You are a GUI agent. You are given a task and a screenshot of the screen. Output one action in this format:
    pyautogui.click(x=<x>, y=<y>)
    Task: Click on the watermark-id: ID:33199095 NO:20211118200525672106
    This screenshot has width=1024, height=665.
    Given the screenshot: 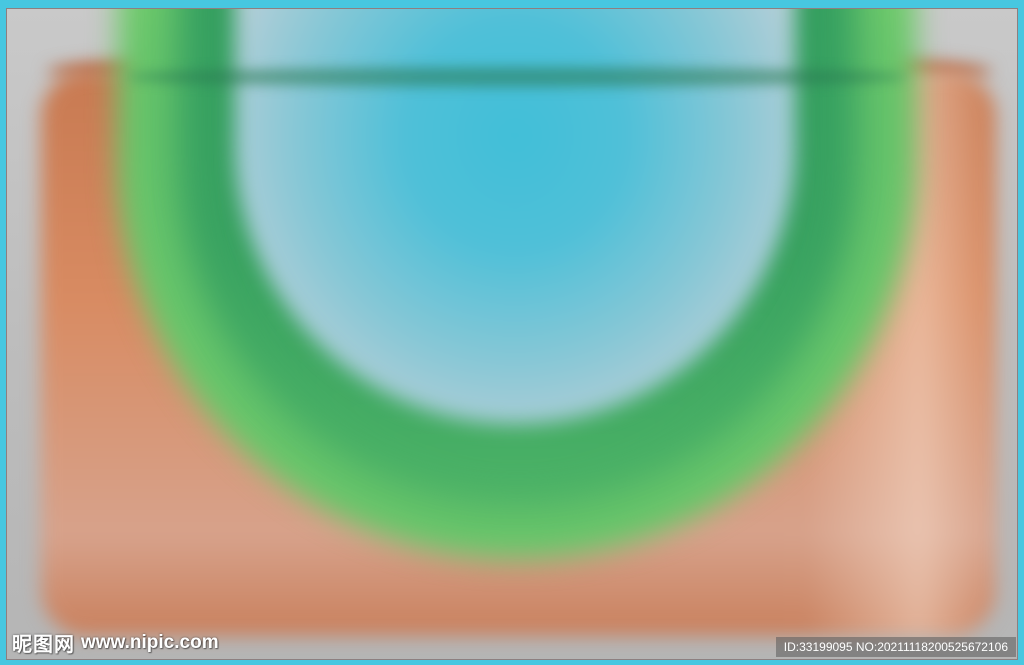 What is the action you would take?
    pyautogui.click(x=895, y=647)
    